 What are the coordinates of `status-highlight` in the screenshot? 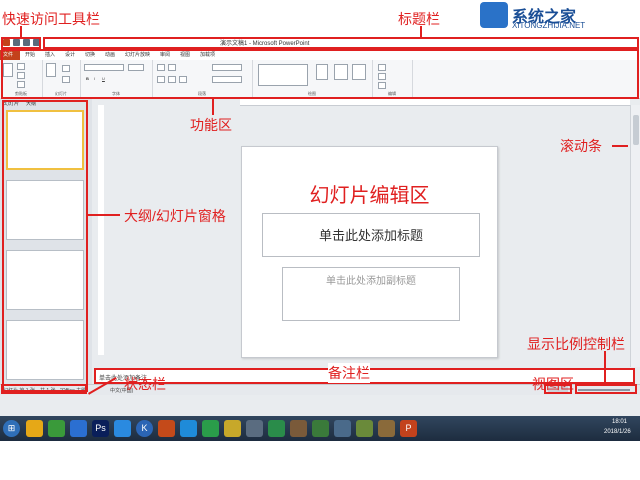 It's located at (44, 389).